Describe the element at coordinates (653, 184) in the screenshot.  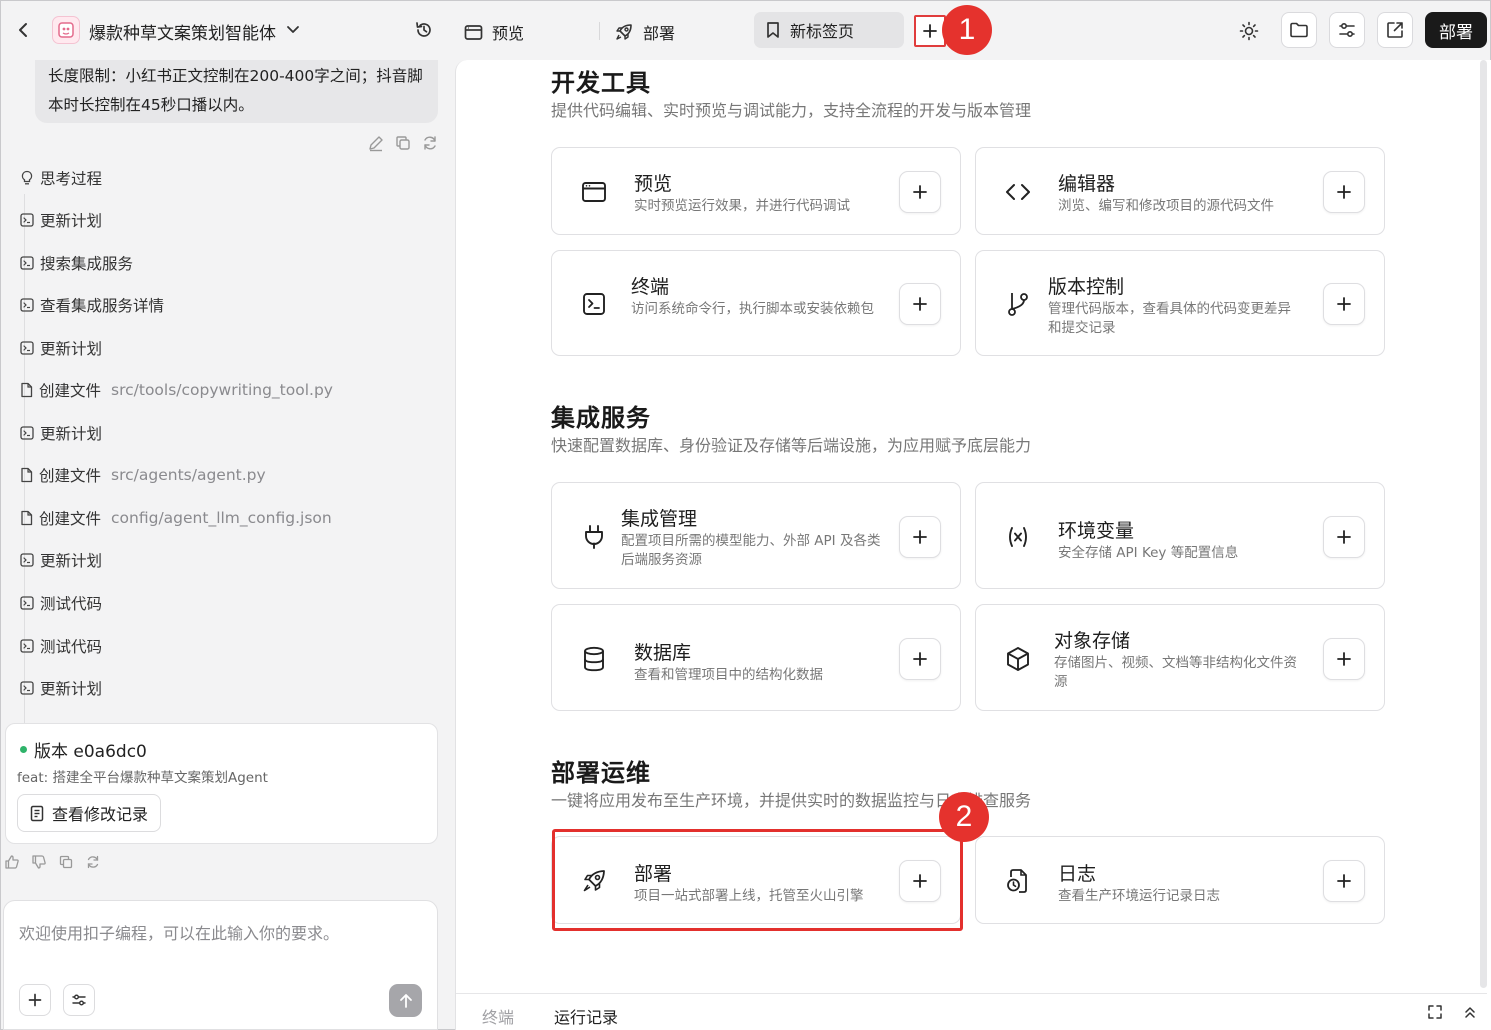
I see `card-title: 预览` at that location.